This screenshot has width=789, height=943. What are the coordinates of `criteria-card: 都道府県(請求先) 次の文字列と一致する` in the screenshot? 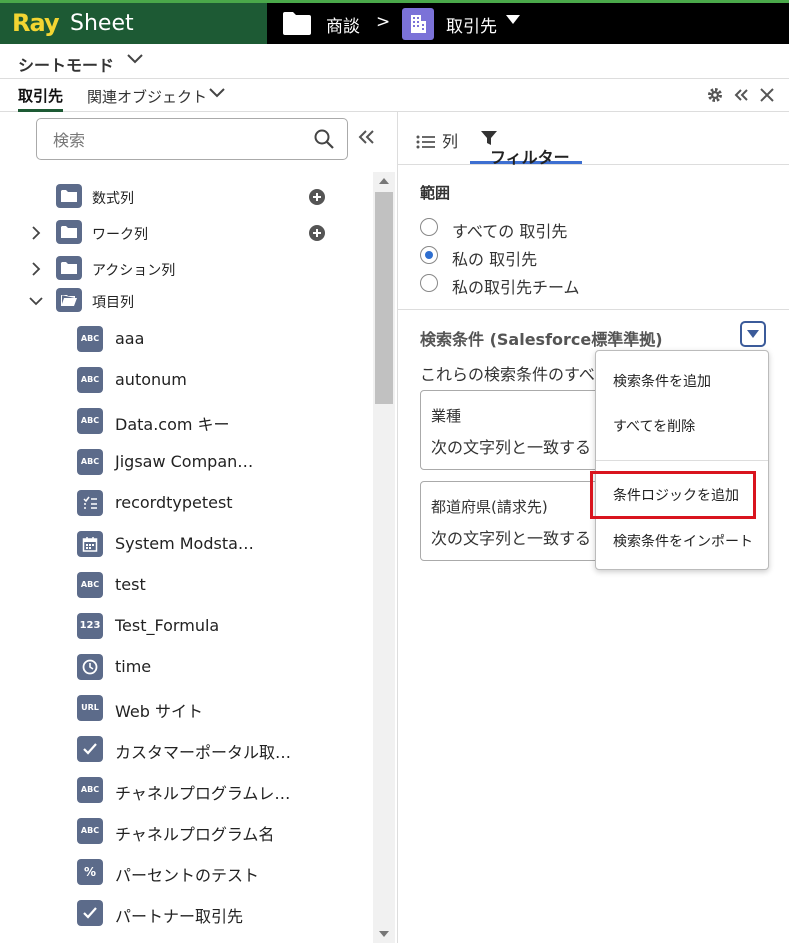 It's located at (521, 521).